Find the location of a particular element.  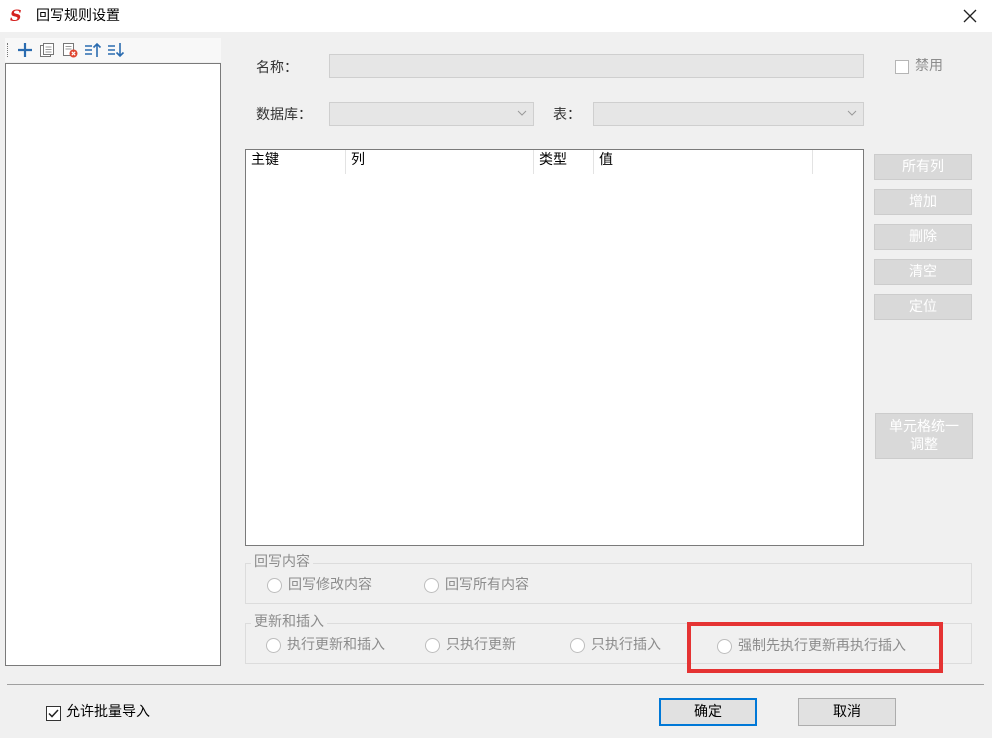

footer-separator is located at coordinates (495, 684).